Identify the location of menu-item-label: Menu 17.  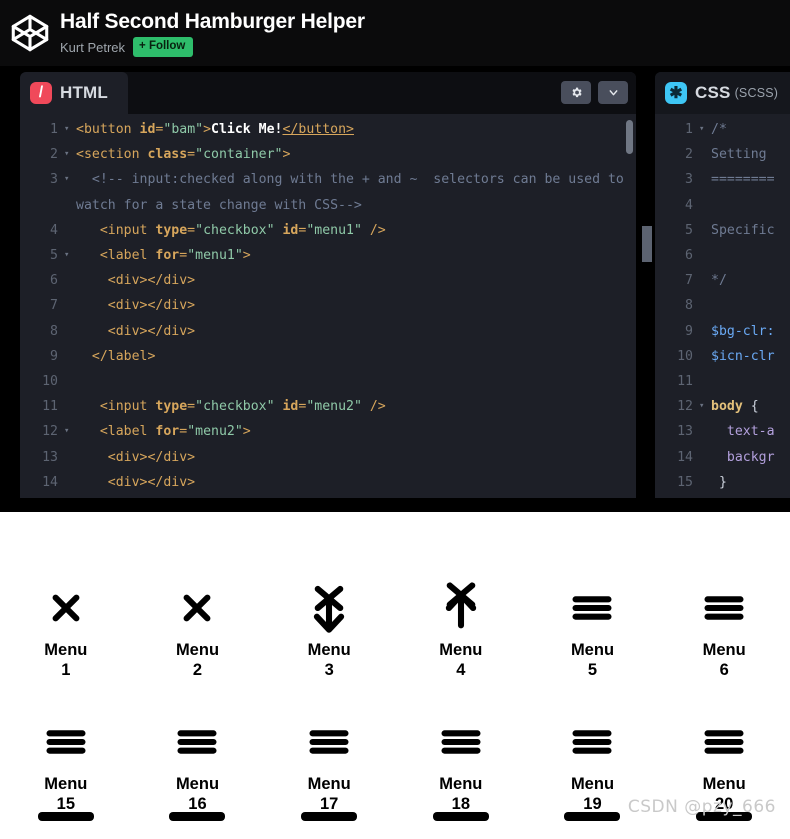
(329, 794).